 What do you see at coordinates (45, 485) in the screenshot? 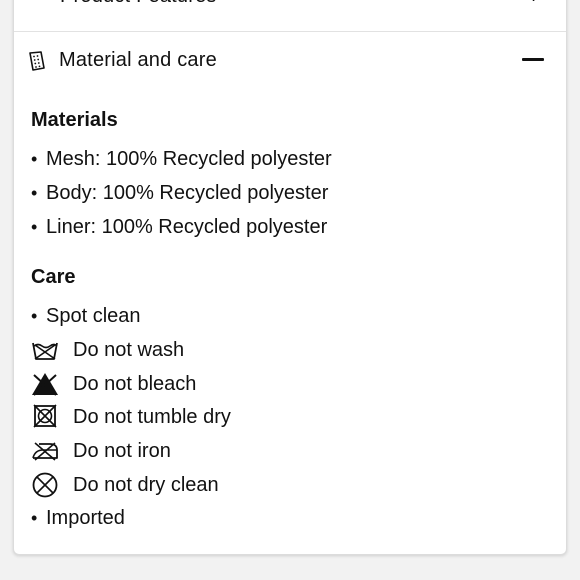
I see `do-not-dry-clean-icon` at bounding box center [45, 485].